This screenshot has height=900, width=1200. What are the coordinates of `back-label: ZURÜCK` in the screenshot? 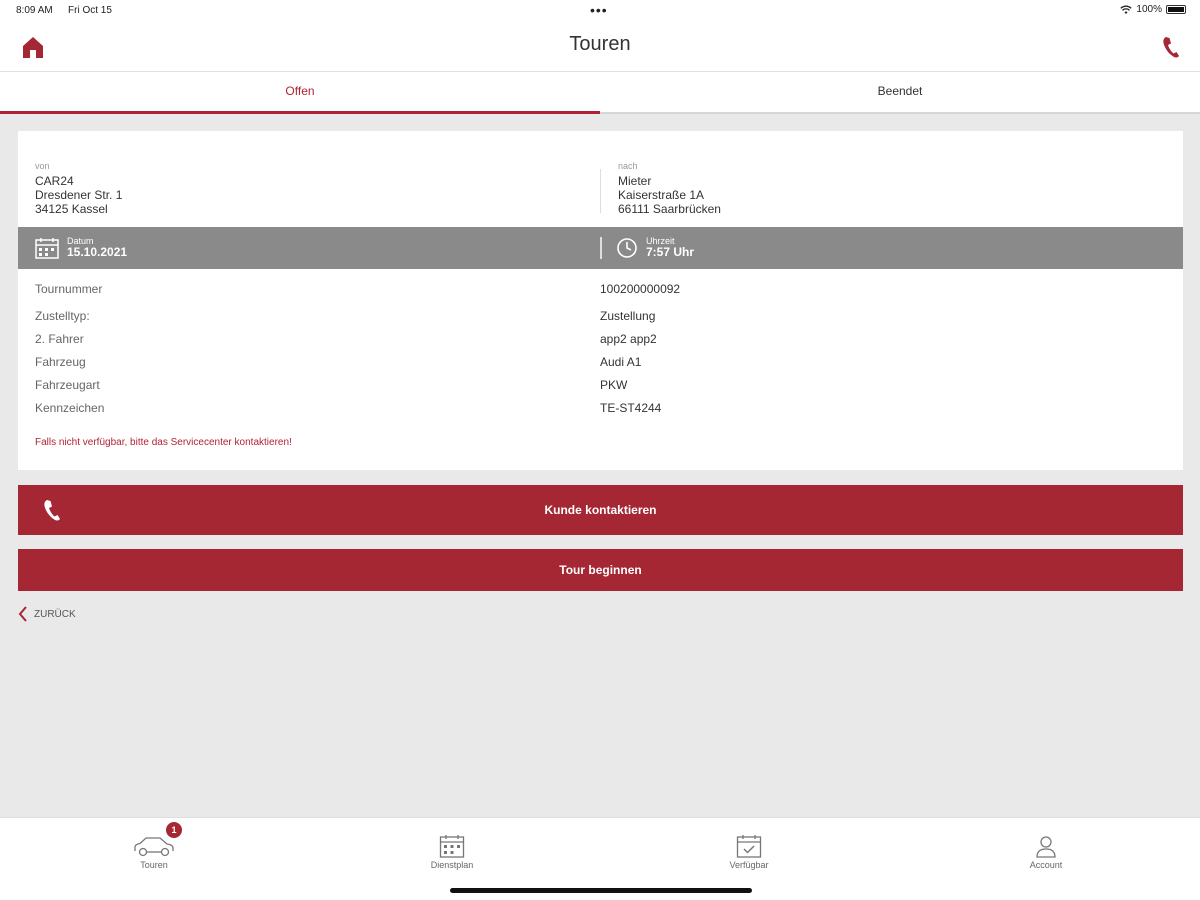 It's located at (55, 614).